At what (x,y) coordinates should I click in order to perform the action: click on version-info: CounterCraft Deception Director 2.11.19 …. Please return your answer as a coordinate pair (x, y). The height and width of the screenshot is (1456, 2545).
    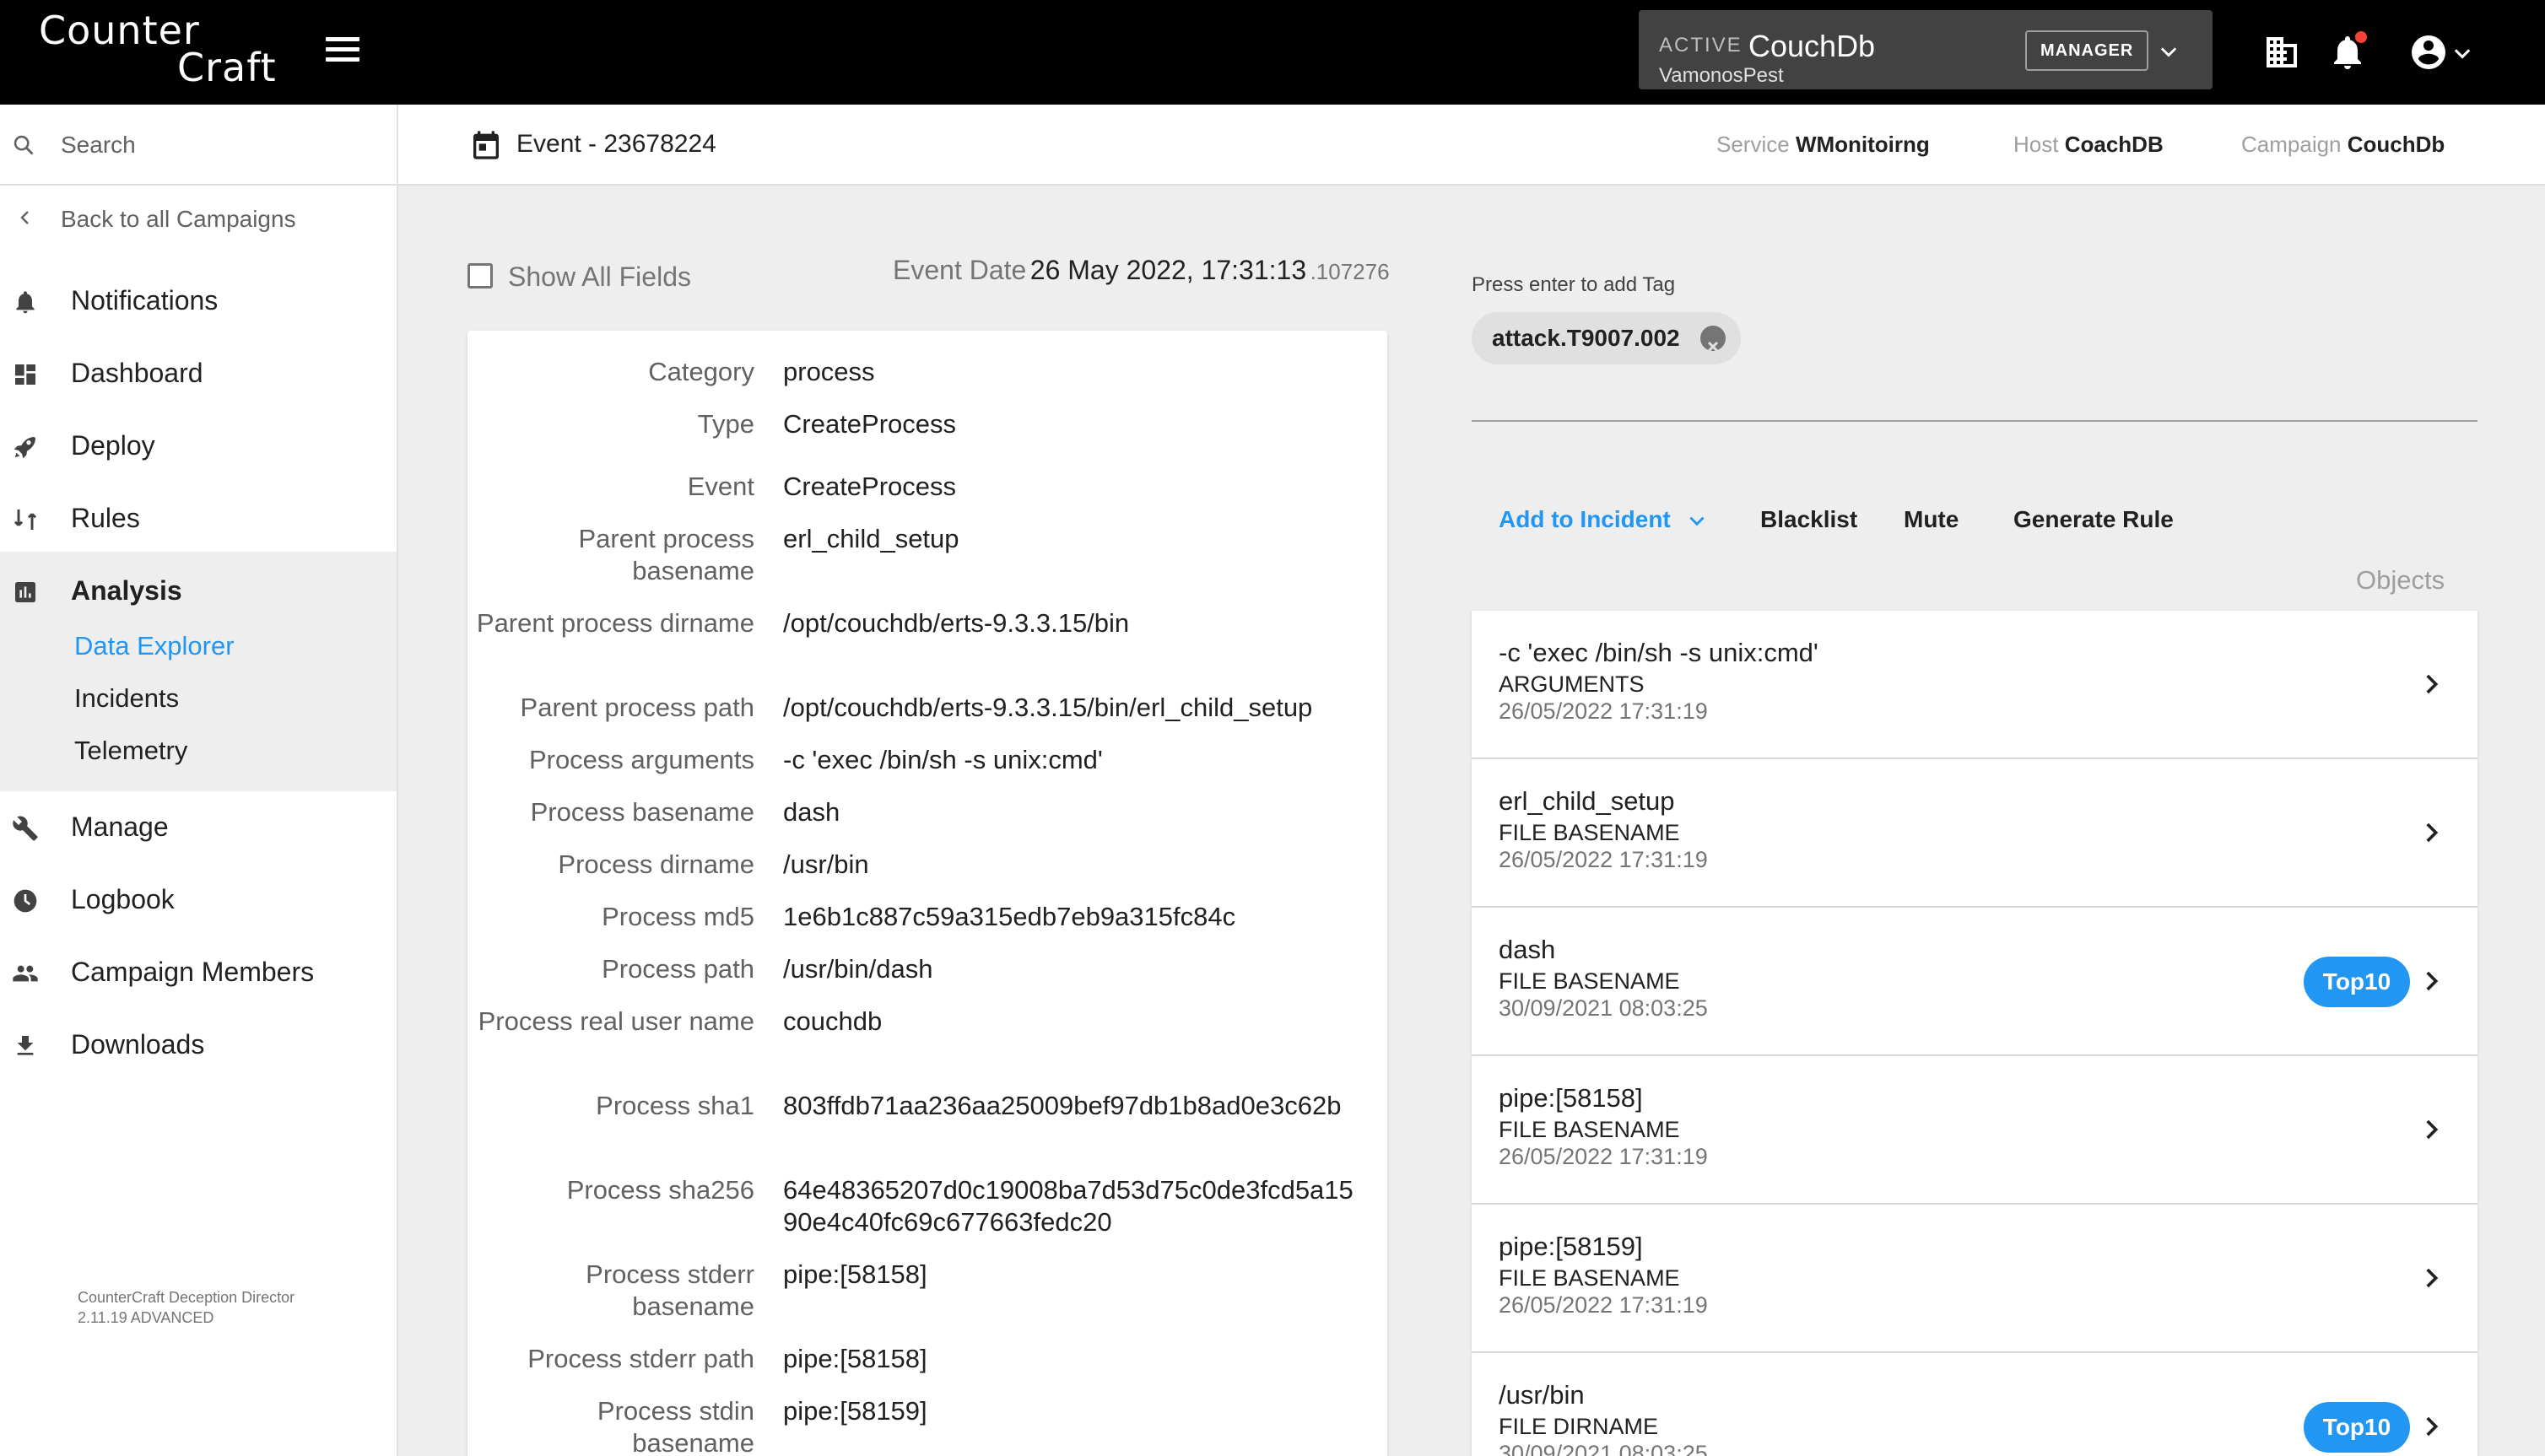
    Looking at the image, I should click on (187, 1308).